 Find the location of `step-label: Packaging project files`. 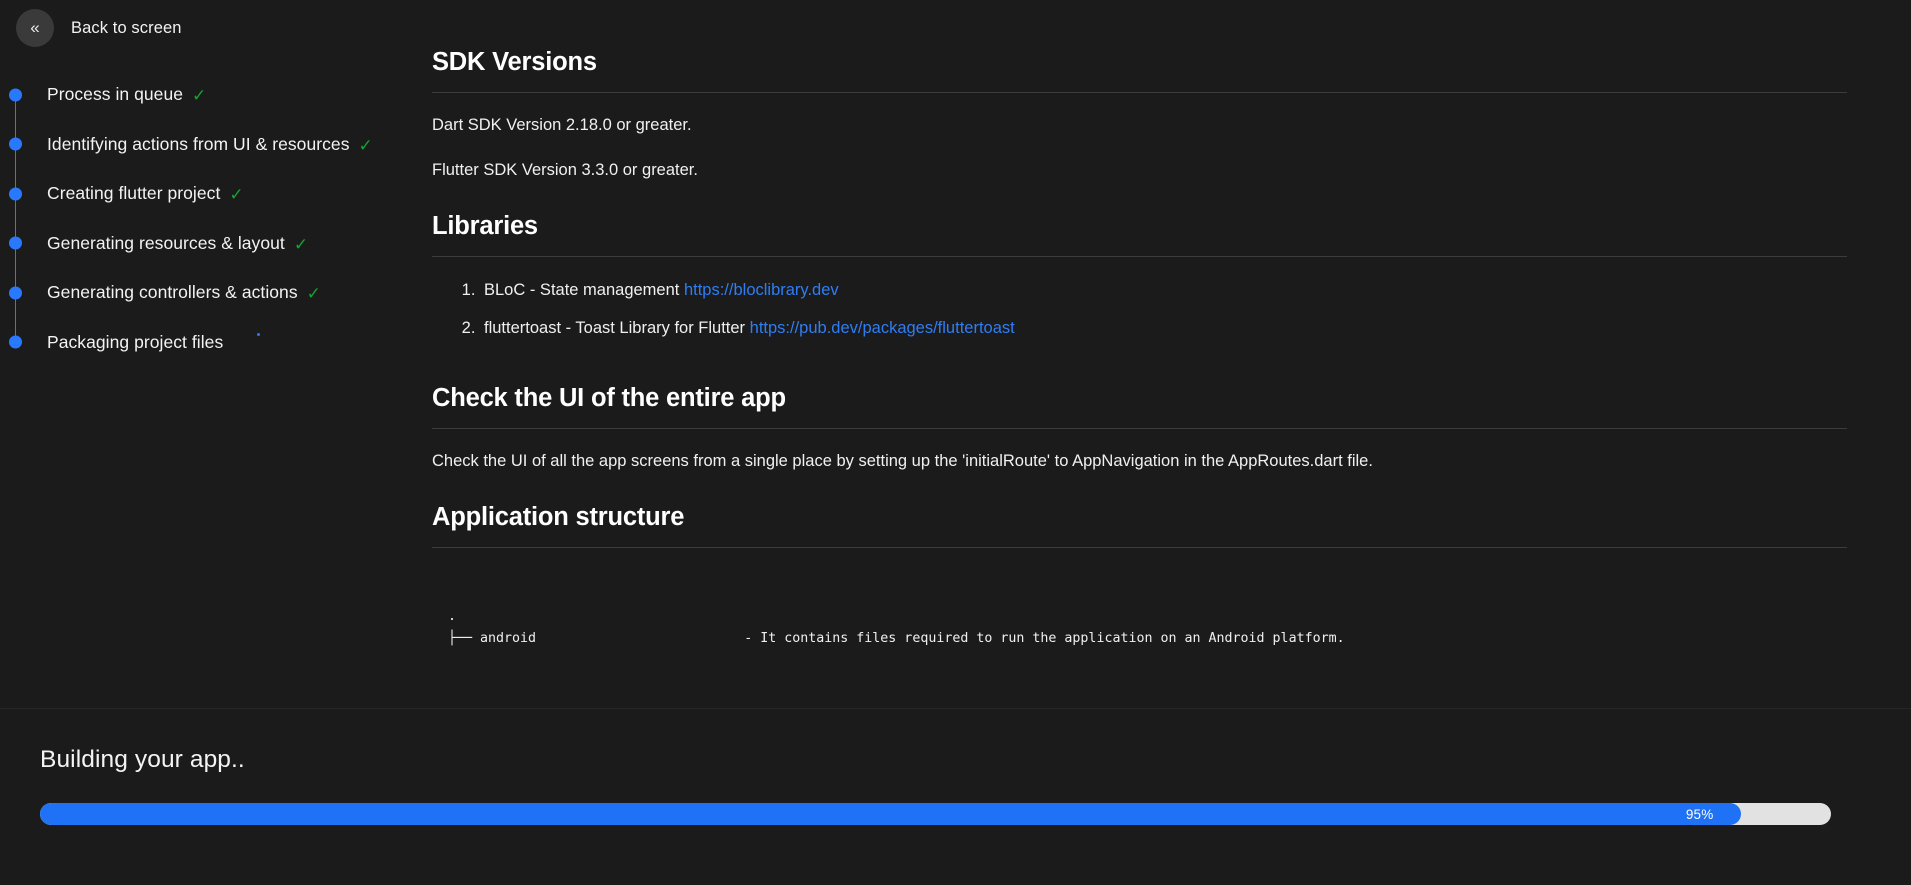

step-label: Packaging project files is located at coordinates (135, 341).